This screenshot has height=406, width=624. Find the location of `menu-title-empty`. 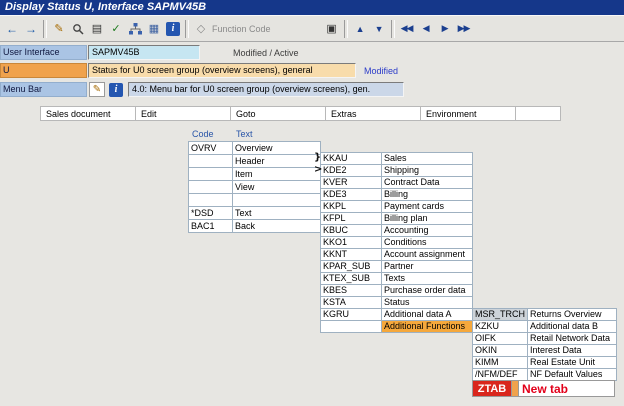

menu-title-empty is located at coordinates (538, 113).